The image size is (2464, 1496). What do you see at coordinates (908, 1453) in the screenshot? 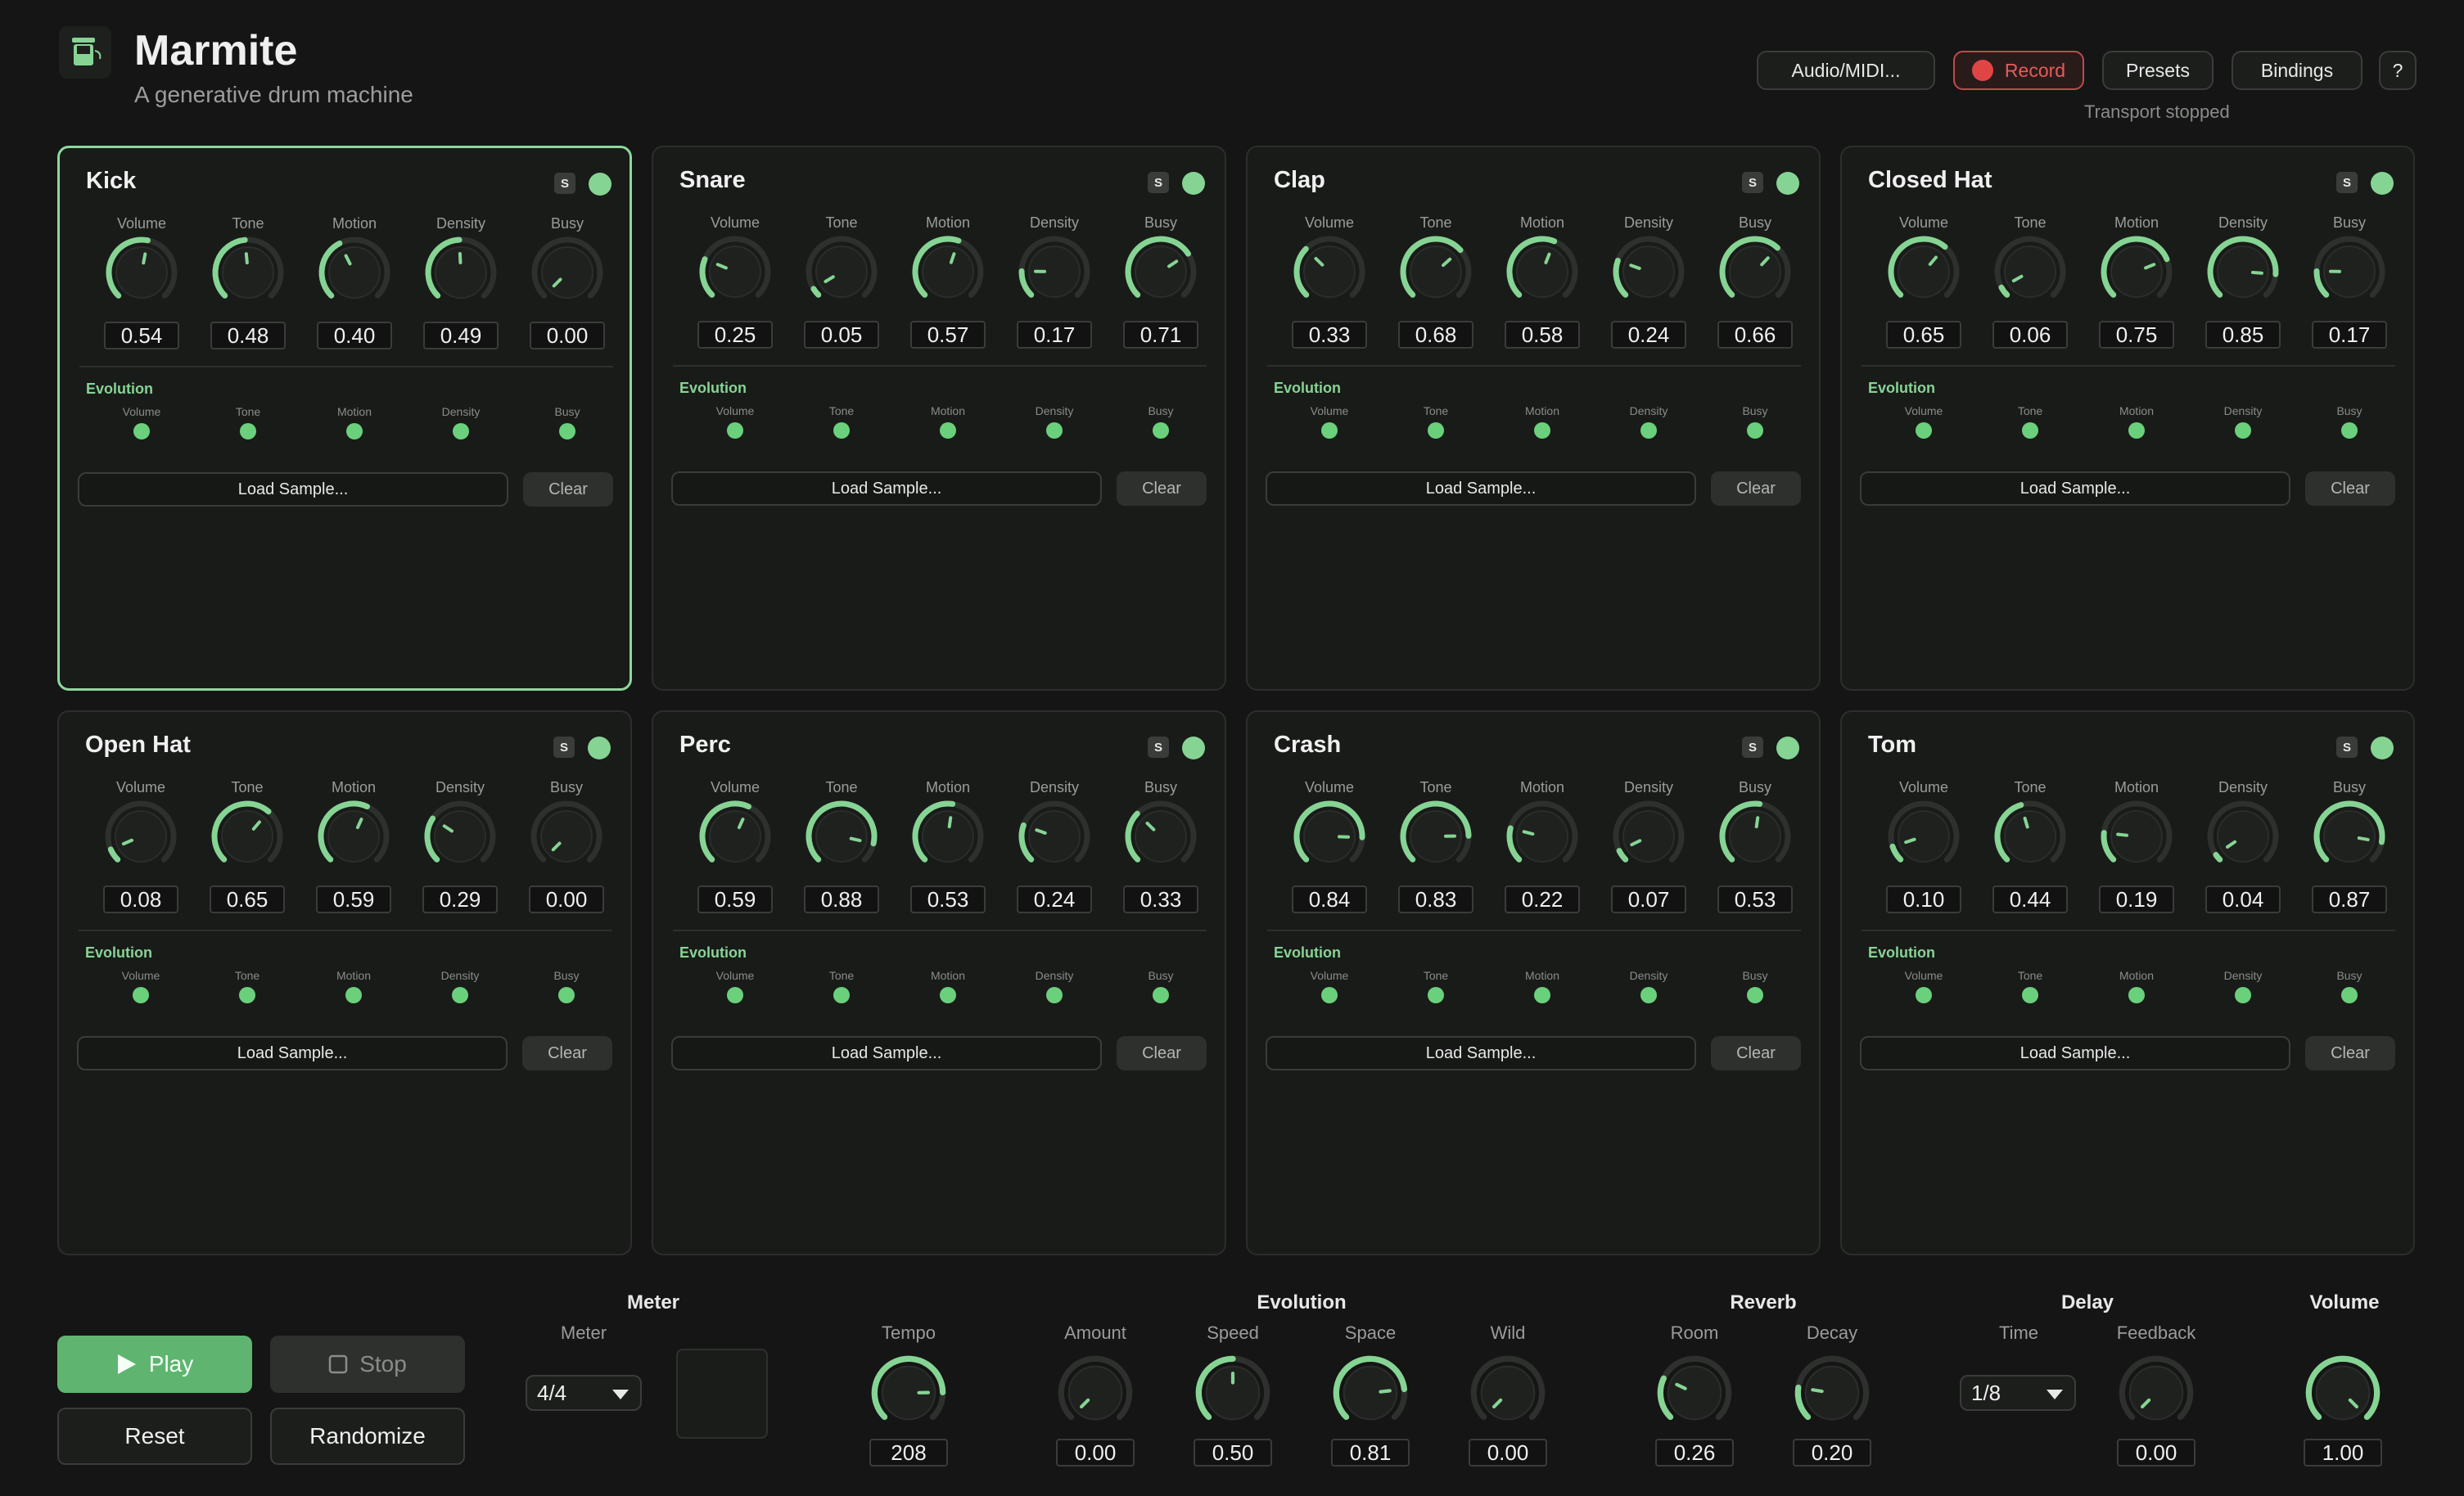
I see `tempo-value: 208` at bounding box center [908, 1453].